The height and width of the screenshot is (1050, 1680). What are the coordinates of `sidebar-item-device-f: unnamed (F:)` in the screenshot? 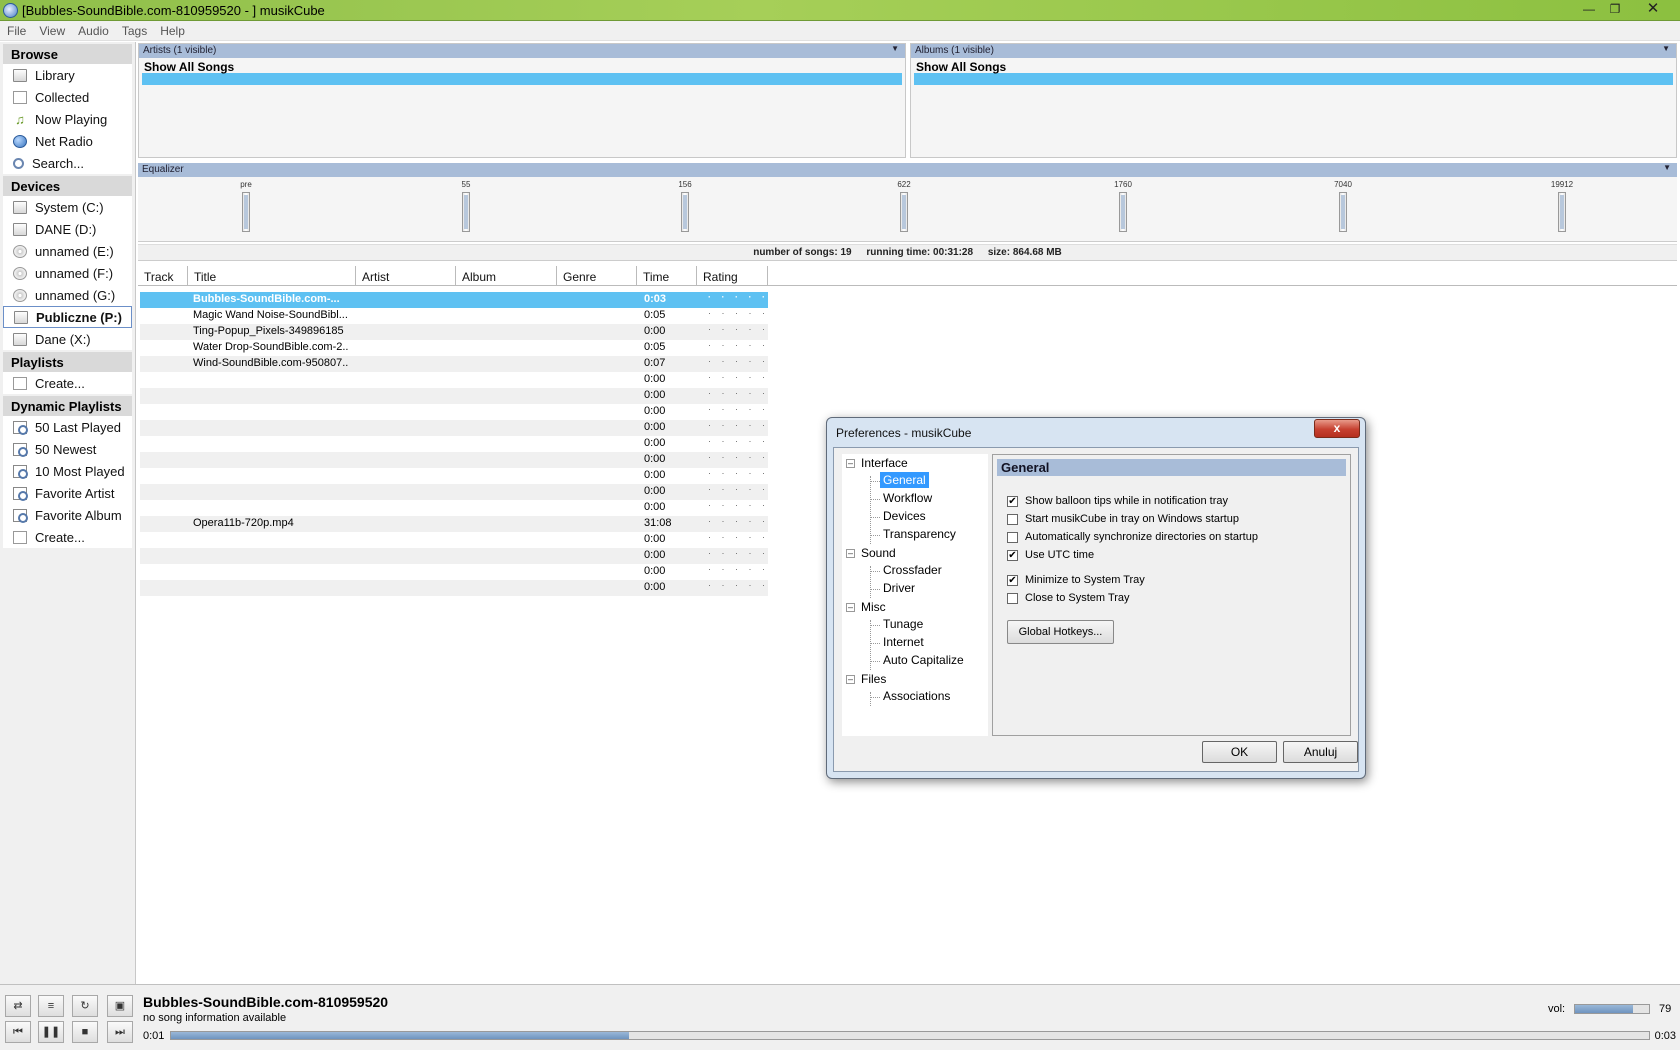 It's located at (67, 273).